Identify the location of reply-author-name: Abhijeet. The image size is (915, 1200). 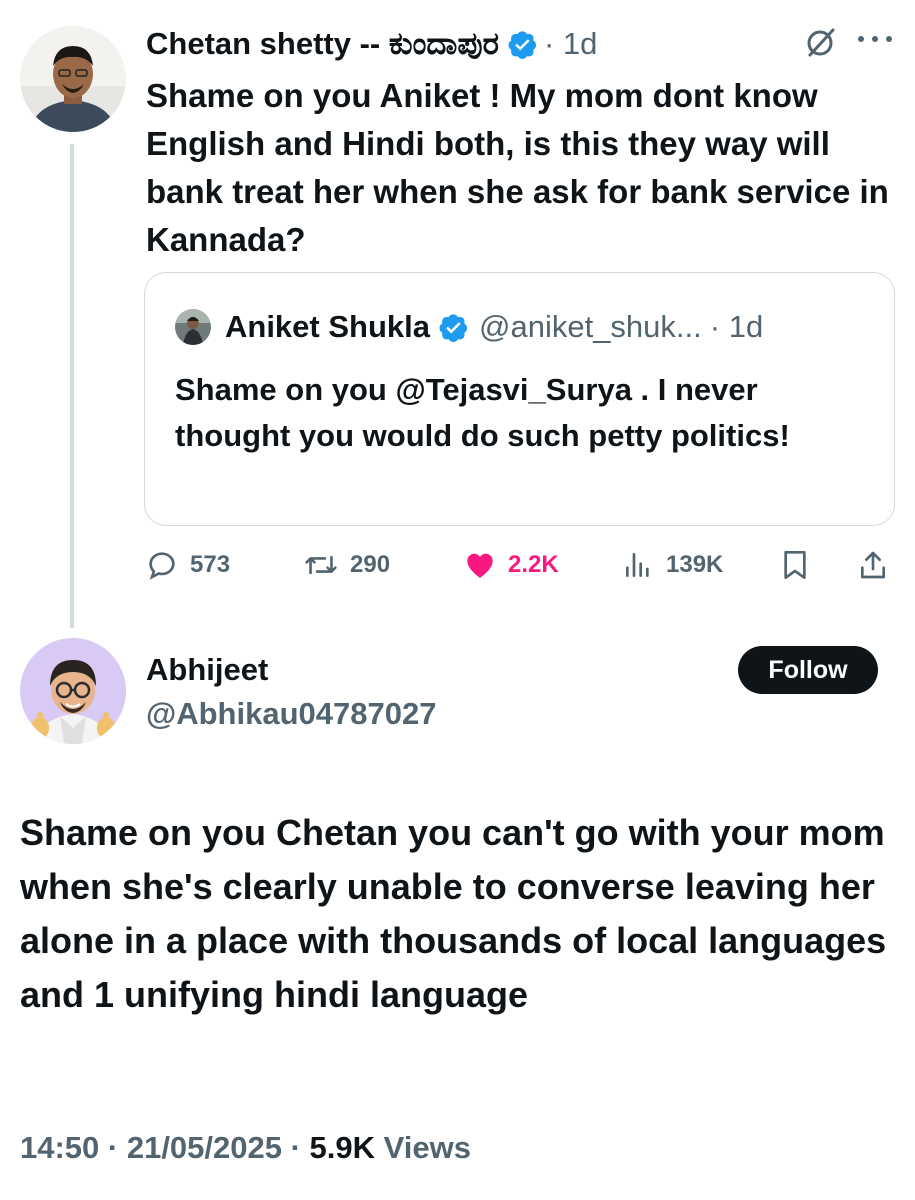
(207, 670).